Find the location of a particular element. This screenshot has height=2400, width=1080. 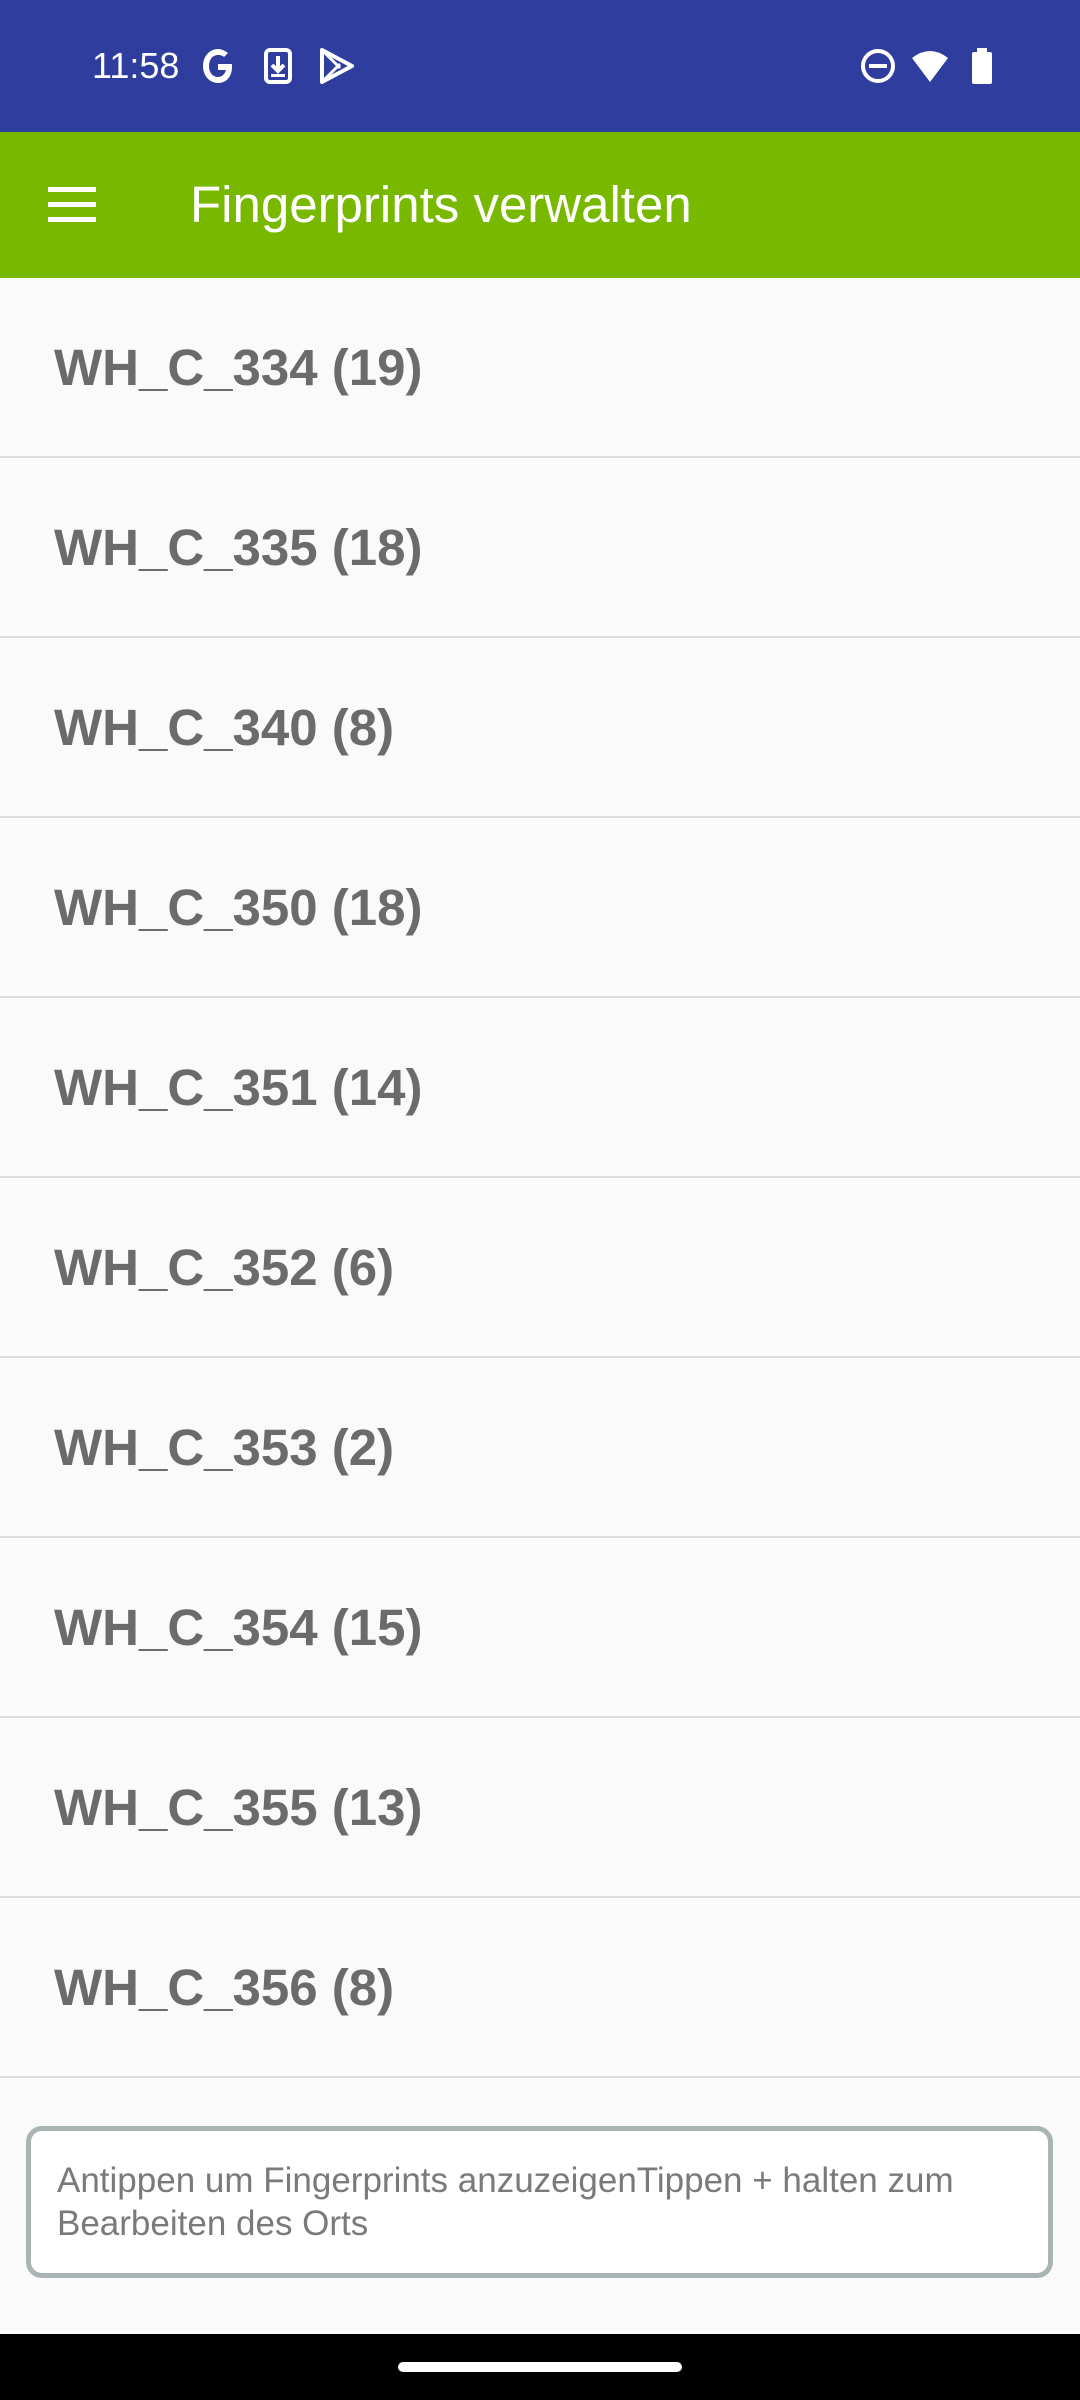

list-item-label: WH_C_354 (15) is located at coordinates (238, 1627).